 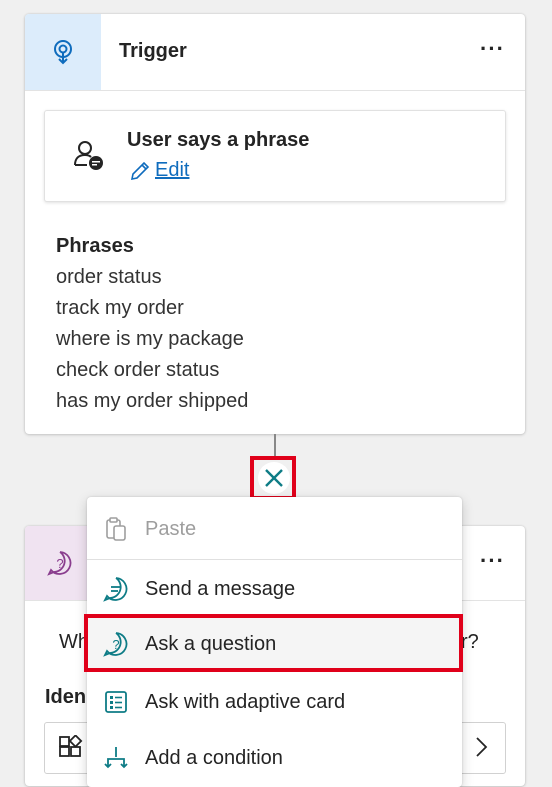 I want to click on menu-item-label: Send a message, so click(x=220, y=588).